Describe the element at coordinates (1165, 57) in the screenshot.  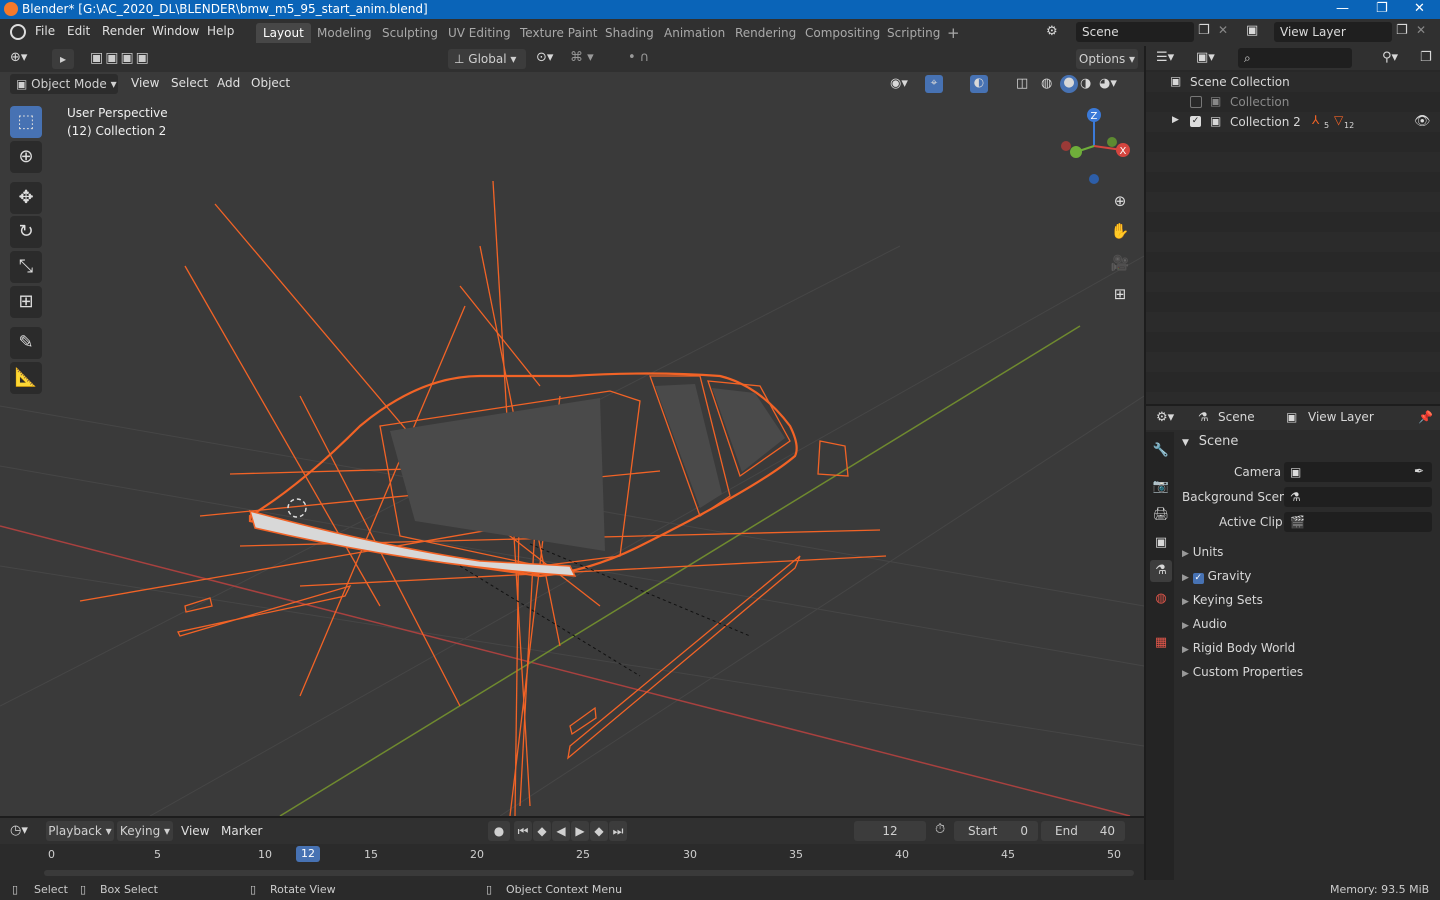
I see `outliner-editor-type-icon: ☰▾` at that location.